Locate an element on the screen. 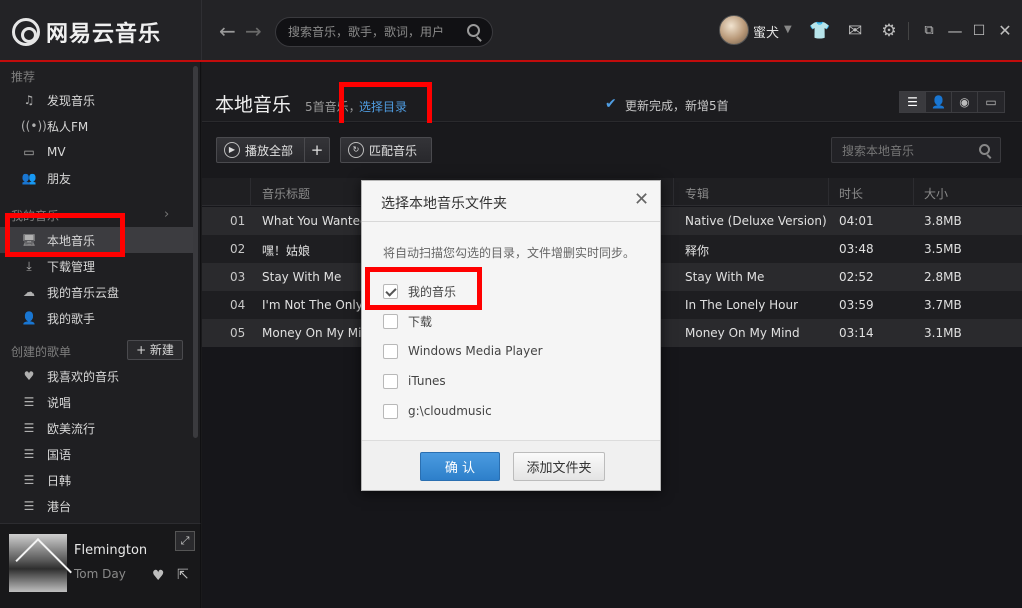 The image size is (1022, 608). sidebar-item-playlist: ☰ 国语 is located at coordinates (96, 454).